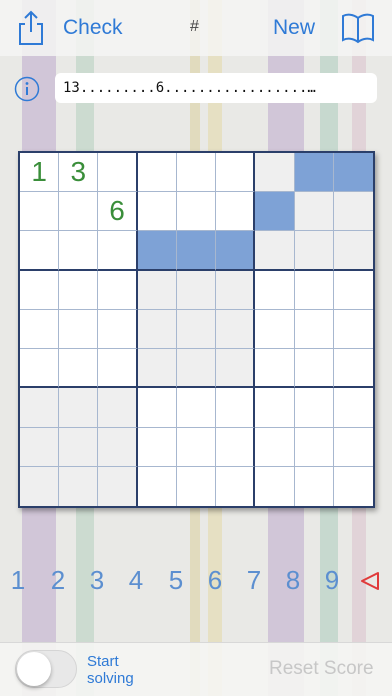 This screenshot has width=392, height=696. Describe the element at coordinates (34, 669) in the screenshot. I see `toggle-knob` at that location.